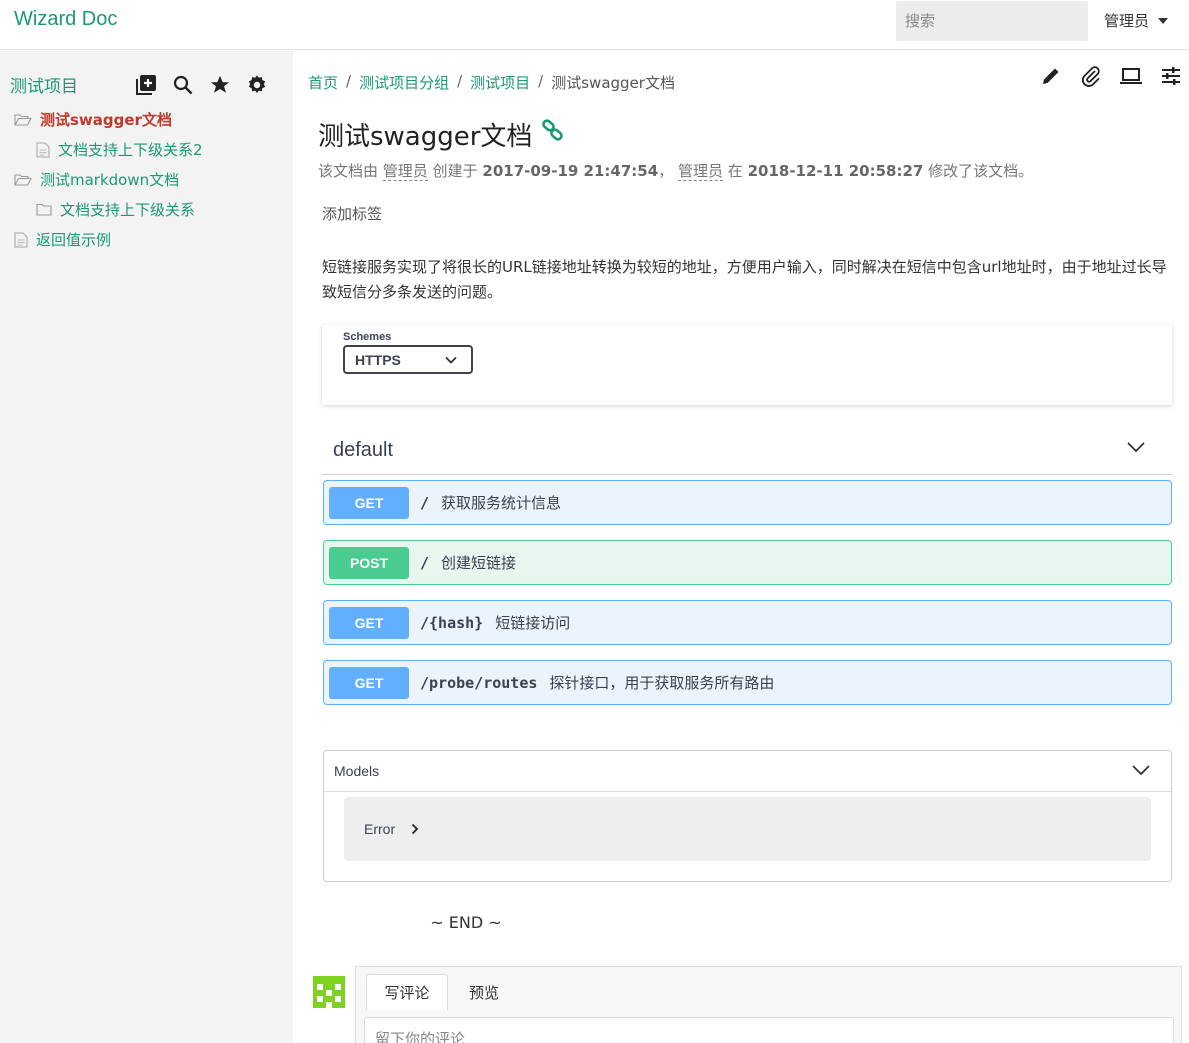 The image size is (1189, 1043). Describe the element at coordinates (1051, 76) in the screenshot. I see `pencil-icon` at that location.